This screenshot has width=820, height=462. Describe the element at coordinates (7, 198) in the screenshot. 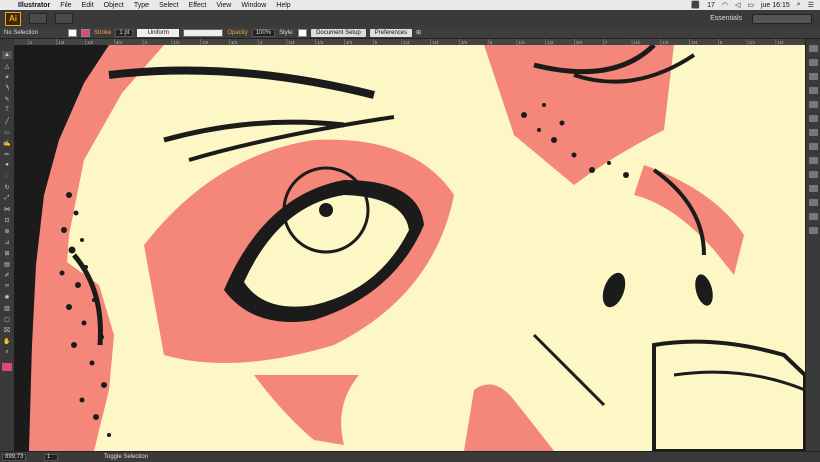

I see `scale-tool-icon: ⤢` at that location.